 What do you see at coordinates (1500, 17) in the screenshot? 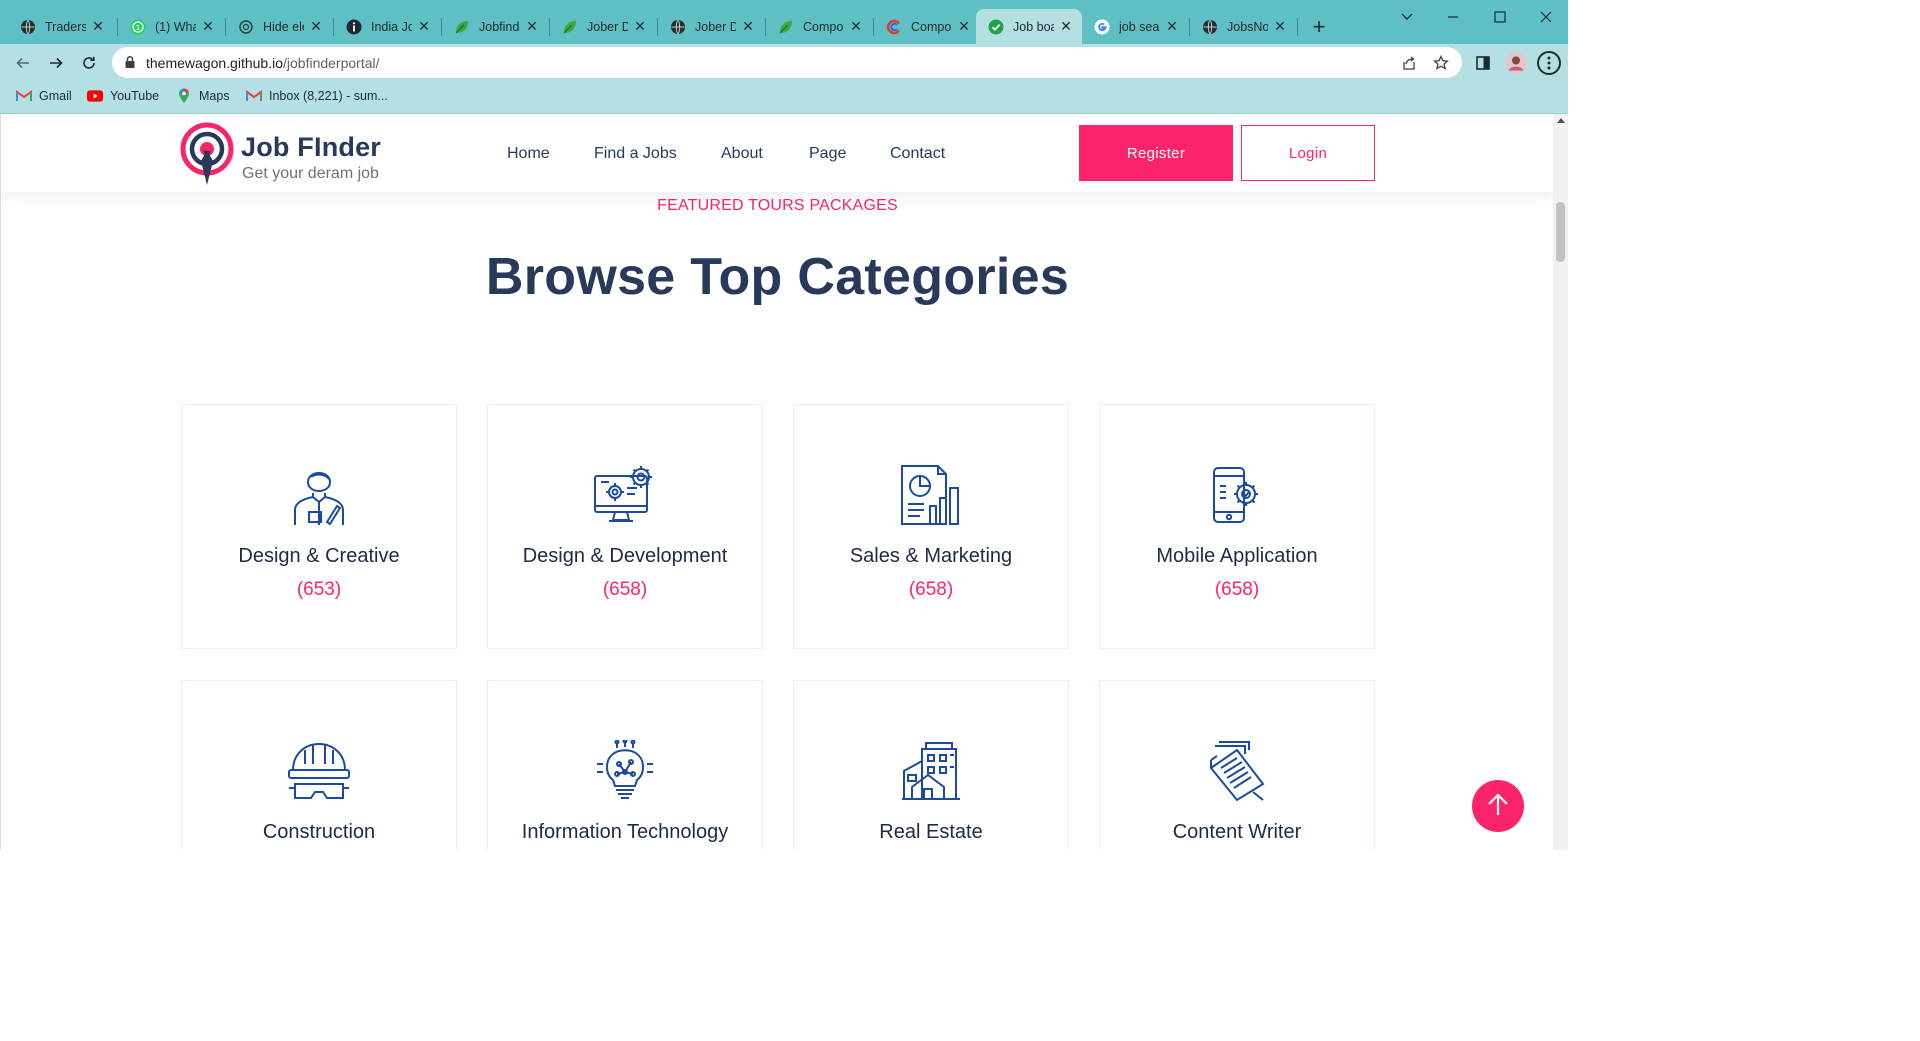
I see `maximize-icon` at bounding box center [1500, 17].